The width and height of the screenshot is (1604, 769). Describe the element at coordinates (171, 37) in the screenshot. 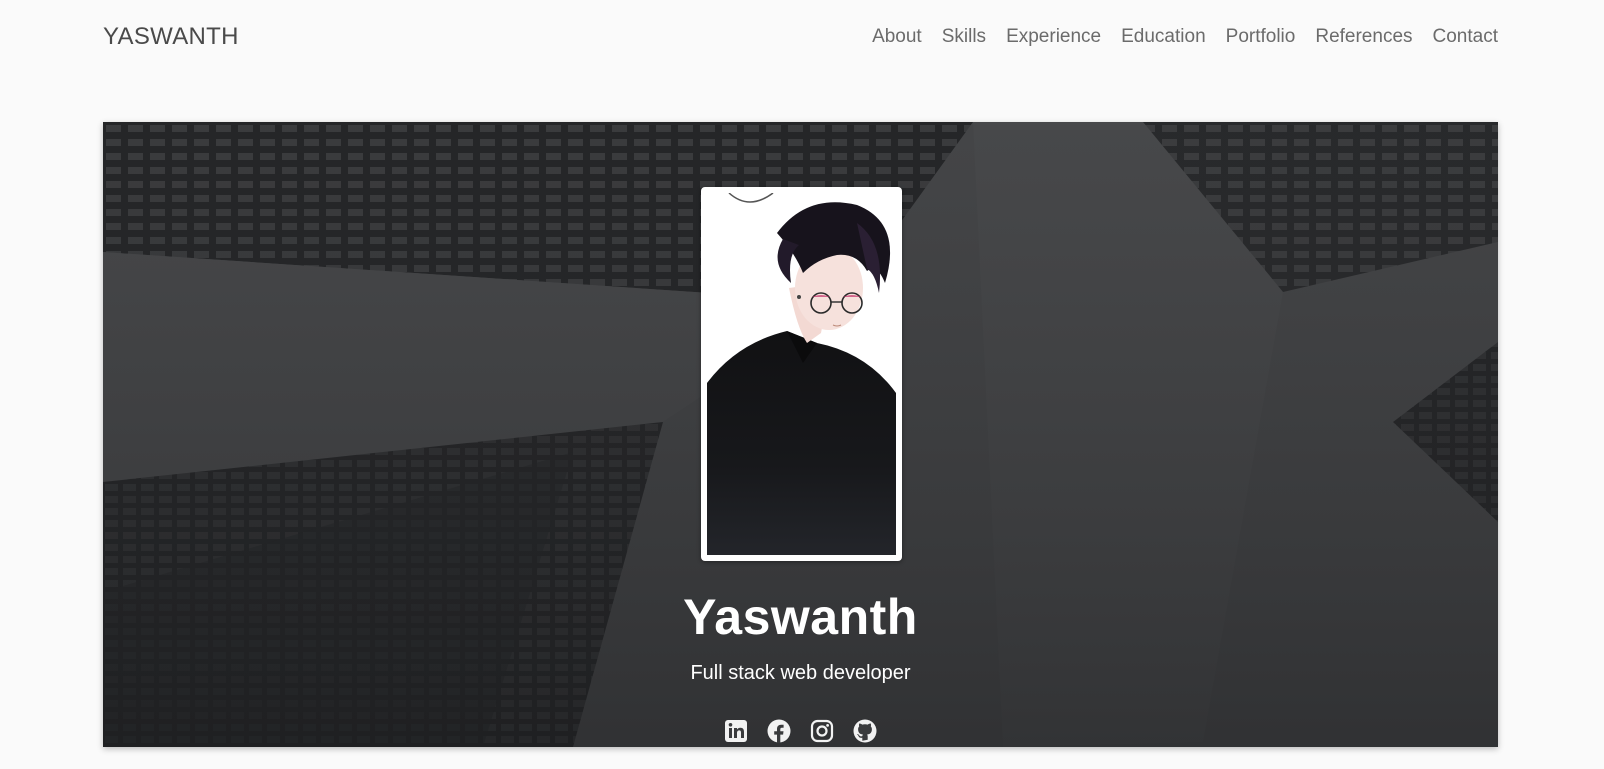

I see `brand-logo: YASWANTH` at that location.